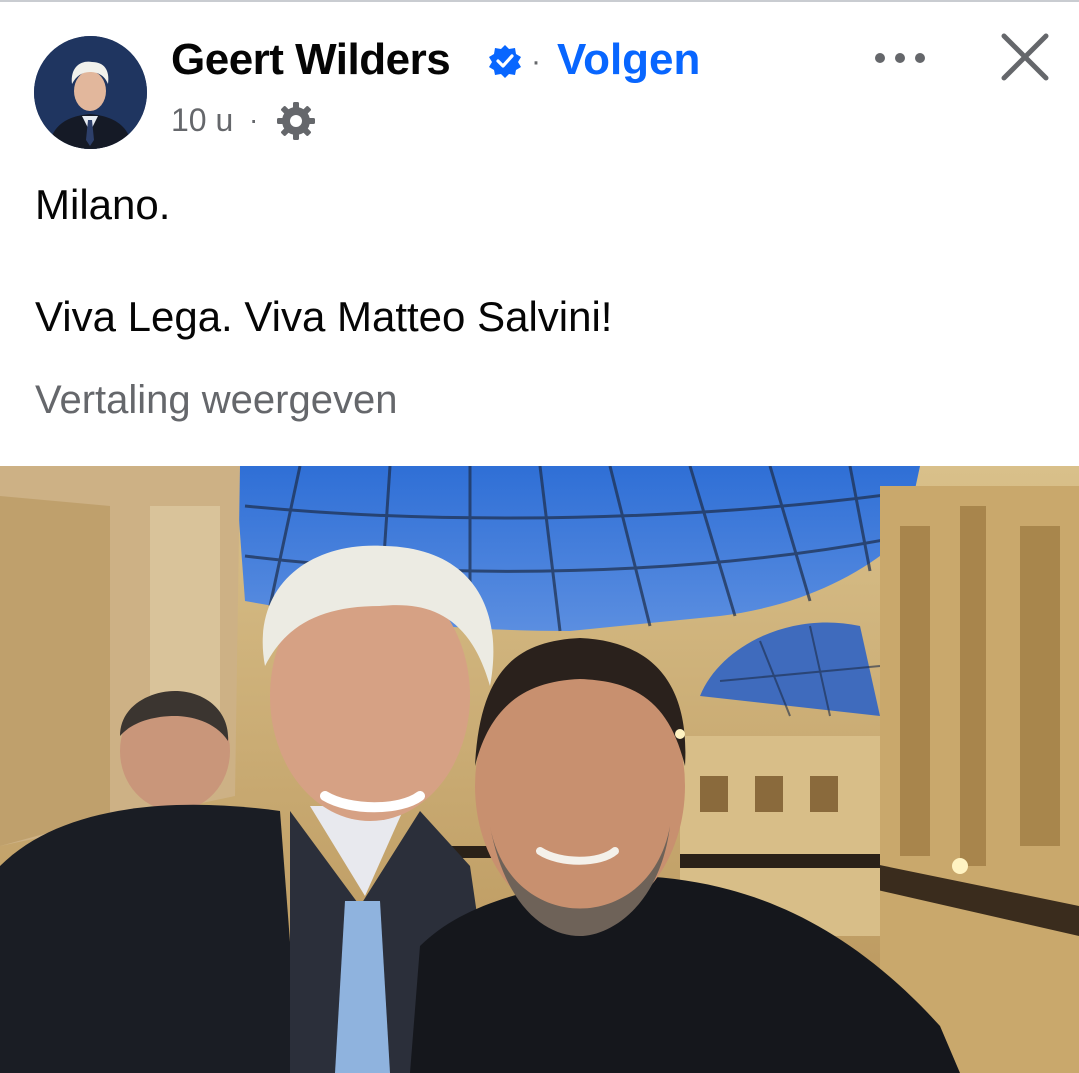 The height and width of the screenshot is (1073, 1079). I want to click on close-icon, so click(1025, 57).